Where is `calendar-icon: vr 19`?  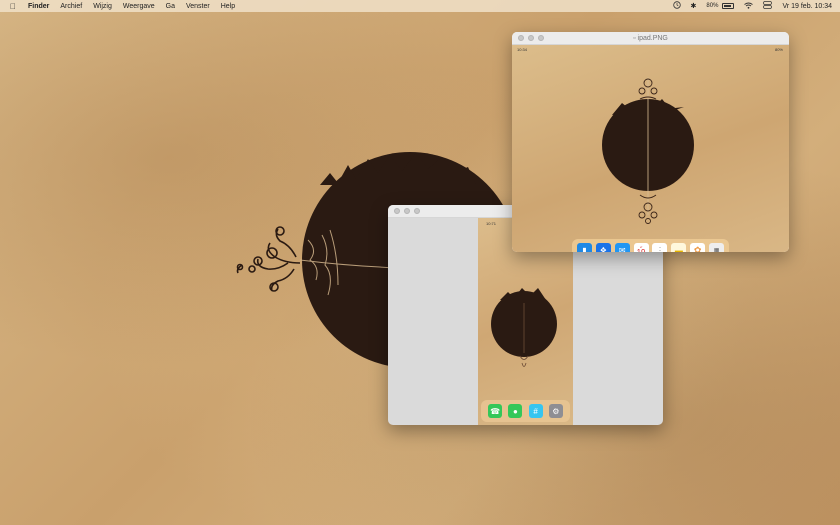
calendar-icon: vr 19 is located at coordinates (641, 248).